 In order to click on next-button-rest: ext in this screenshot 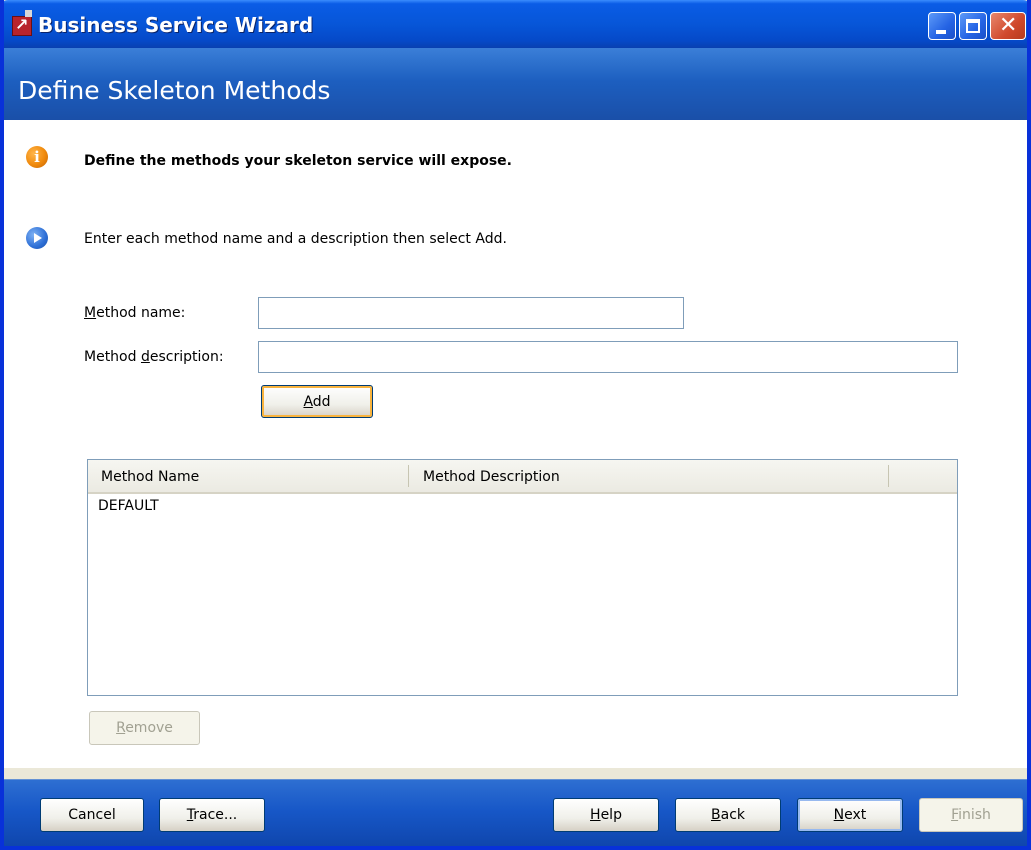, I will do `click(855, 815)`.